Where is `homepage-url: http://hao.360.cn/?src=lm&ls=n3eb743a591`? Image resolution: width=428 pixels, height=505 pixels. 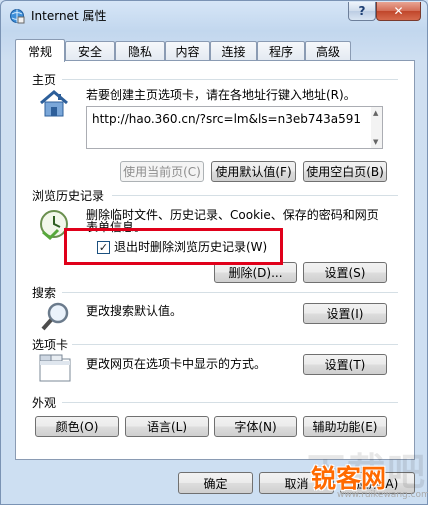 homepage-url: http://hao.360.cn/?src=lm&ls=n3eb743a591 is located at coordinates (226, 119).